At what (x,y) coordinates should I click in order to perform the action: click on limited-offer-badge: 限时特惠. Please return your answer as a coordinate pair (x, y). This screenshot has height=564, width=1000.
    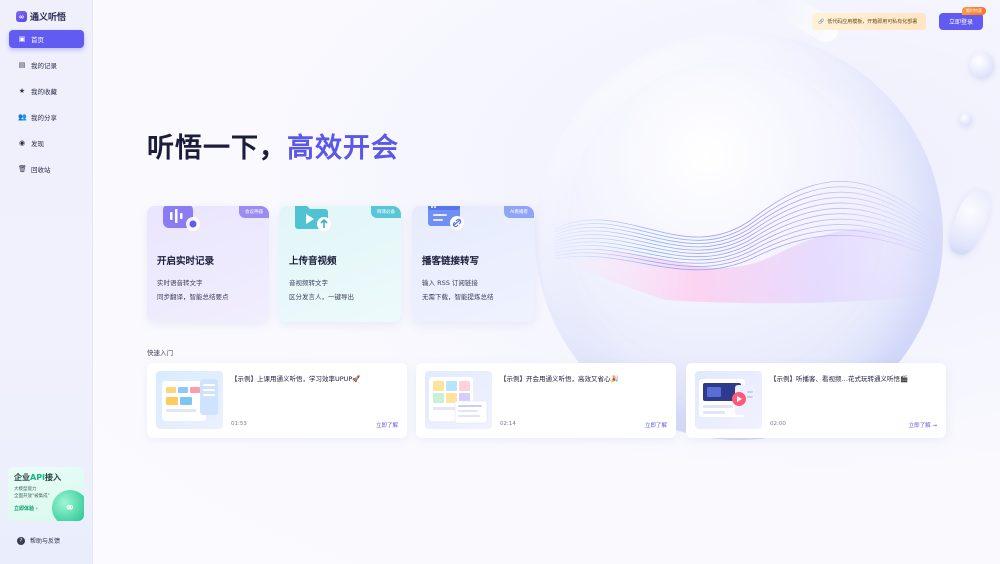
    Looking at the image, I should click on (974, 11).